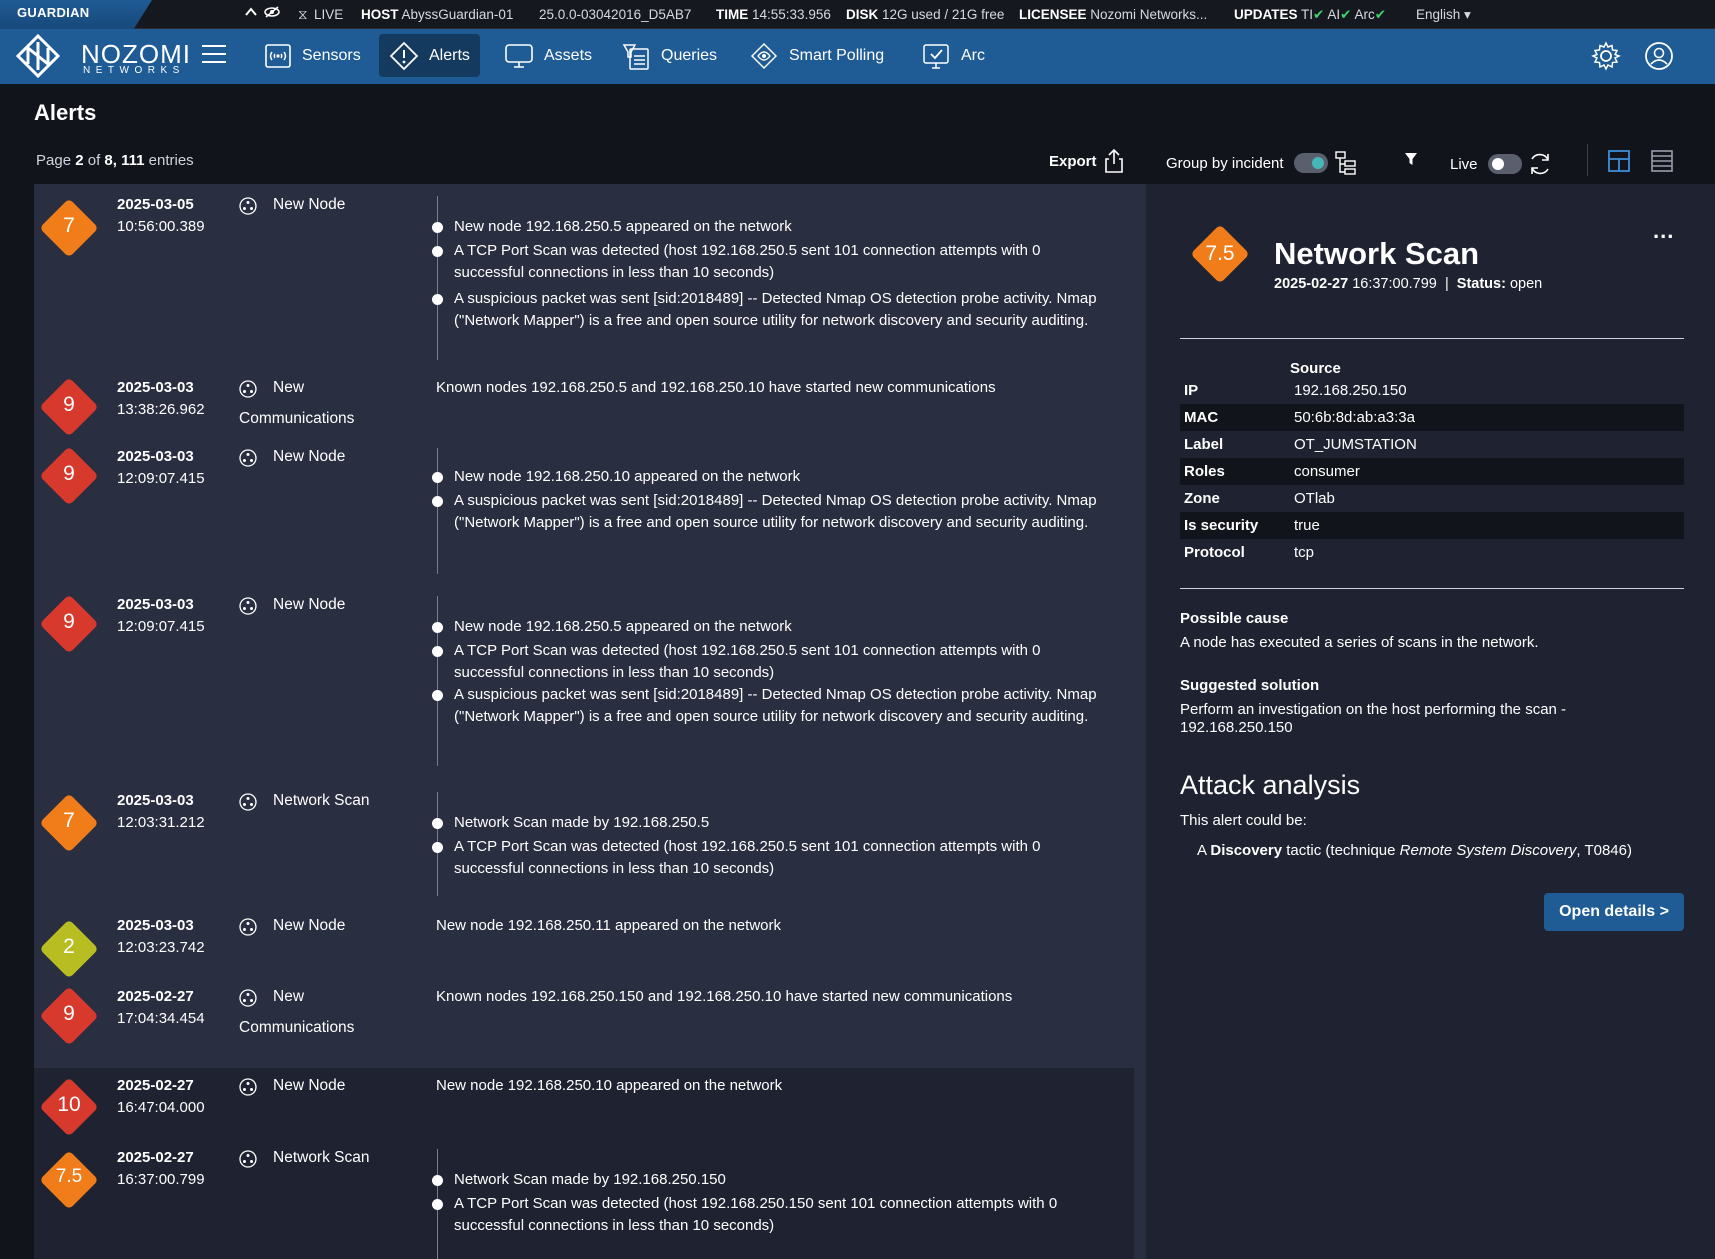  Describe the element at coordinates (816, 55) in the screenshot. I see `nav-smart-polling: Smart Polling` at that location.